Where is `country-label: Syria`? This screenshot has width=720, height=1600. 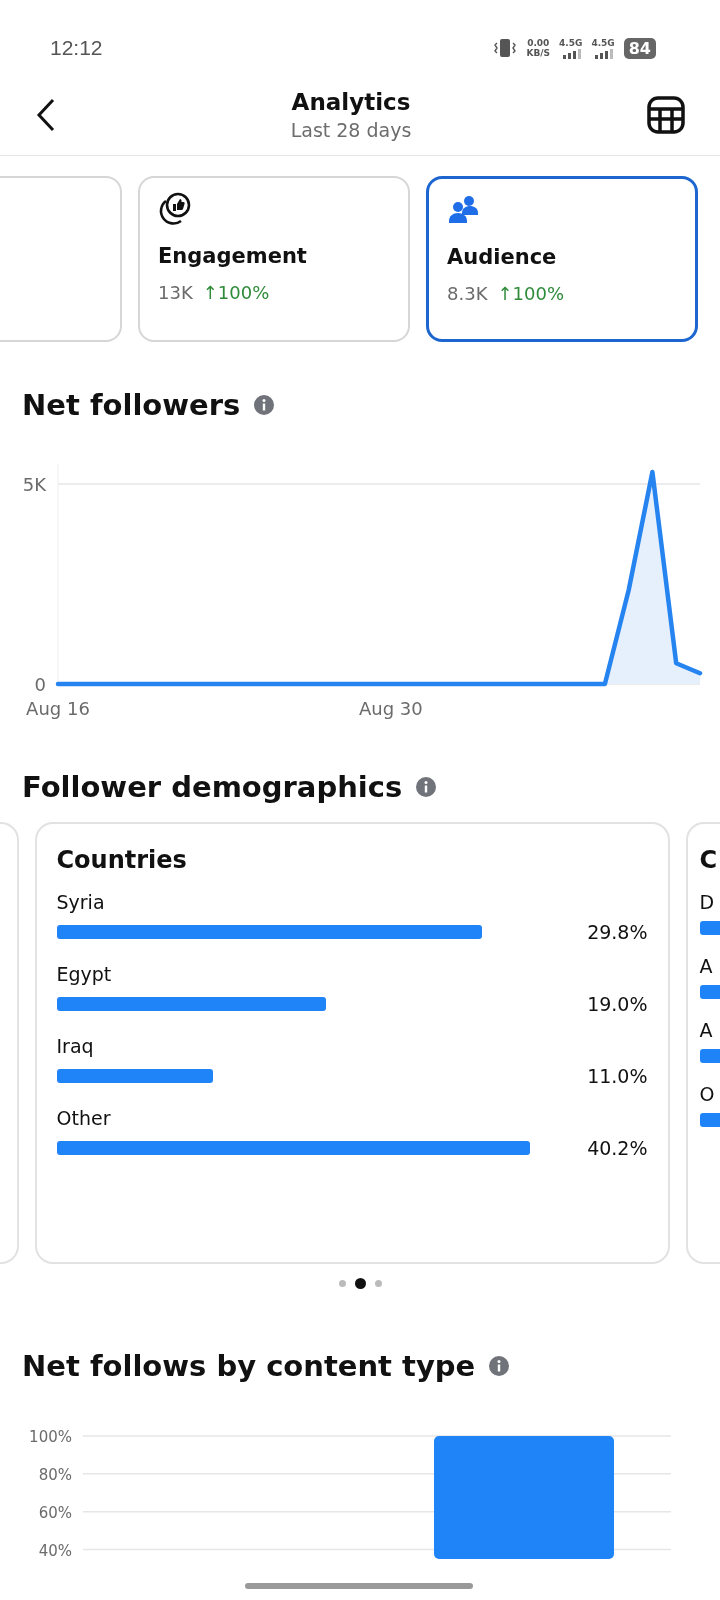 country-label: Syria is located at coordinates (81, 902).